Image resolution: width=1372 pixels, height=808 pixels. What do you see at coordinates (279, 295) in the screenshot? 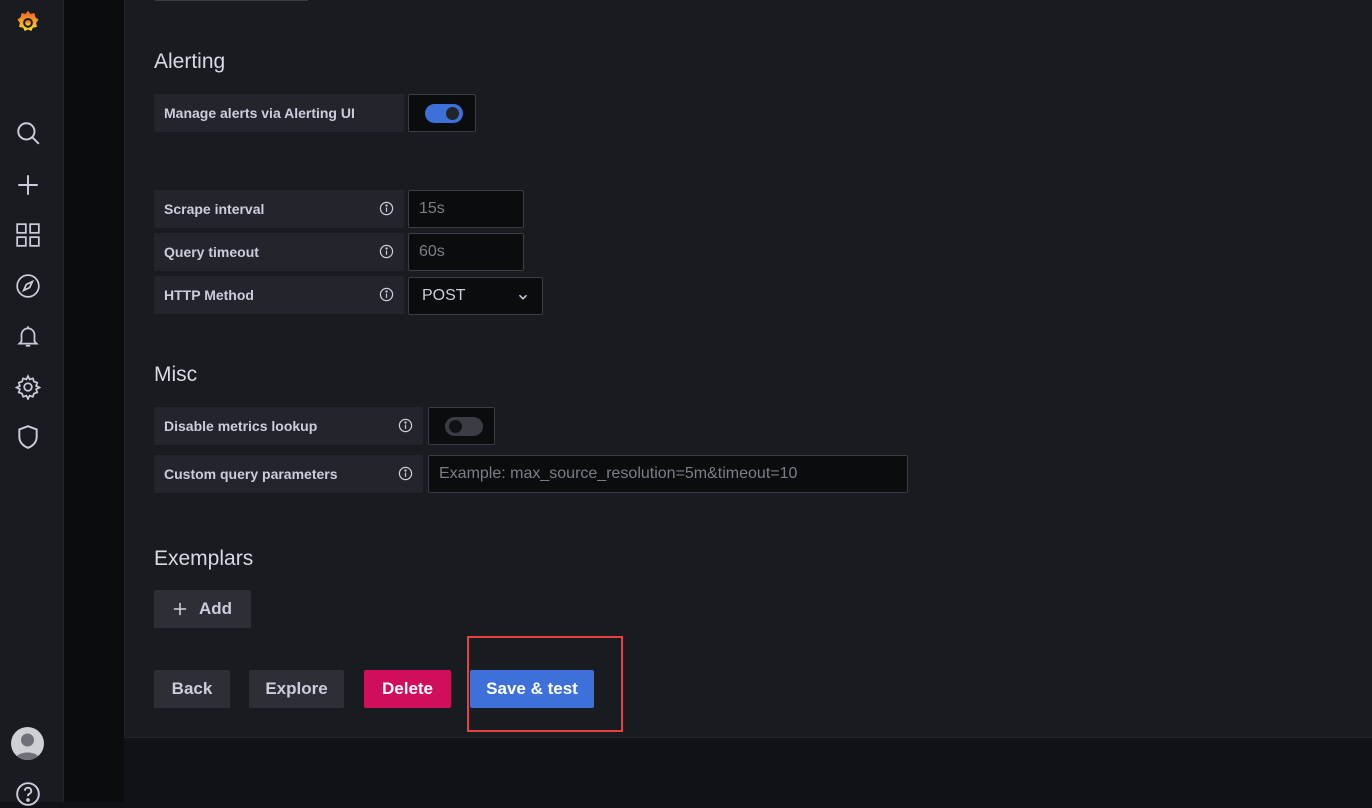
I see `http-method-label: HTTP Method` at bounding box center [279, 295].